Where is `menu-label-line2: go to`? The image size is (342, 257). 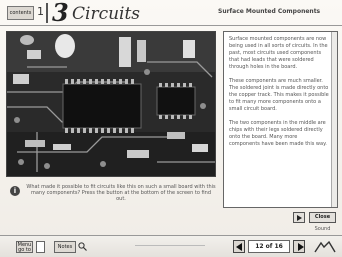
menu-label-line2: go to is located at coordinates (24, 250).